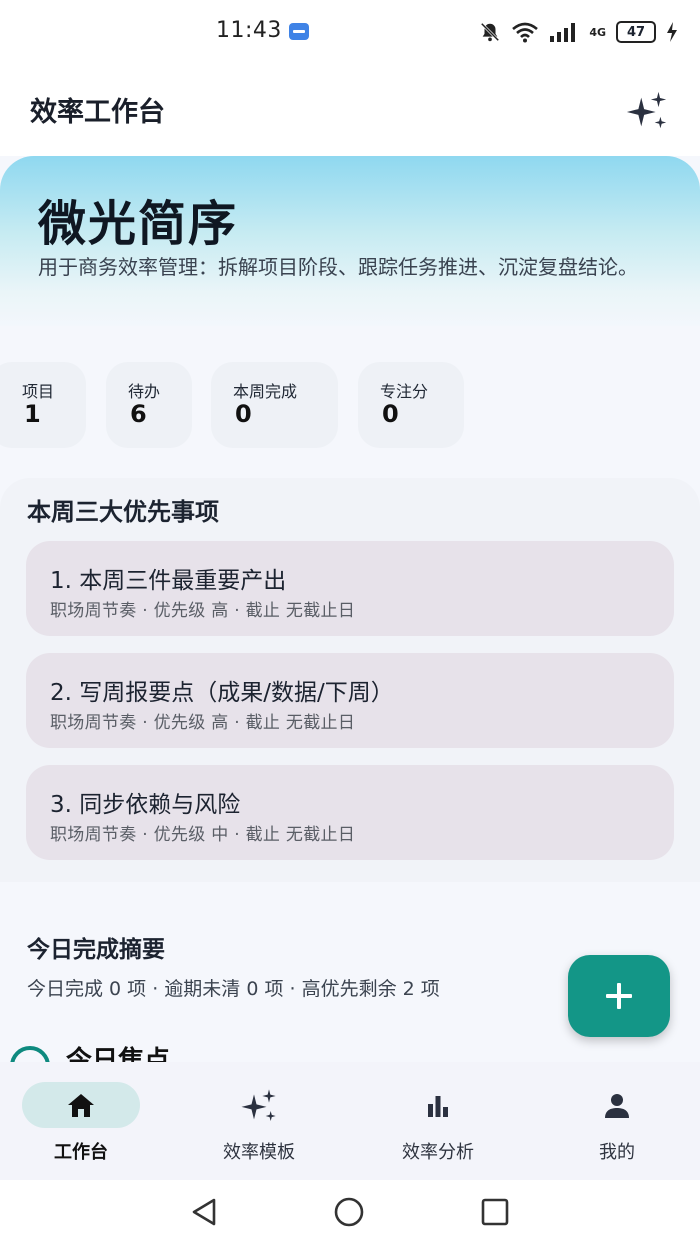 Image resolution: width=700 pixels, height=1244 pixels. I want to click on page-title: 效率工作台, so click(97, 112).